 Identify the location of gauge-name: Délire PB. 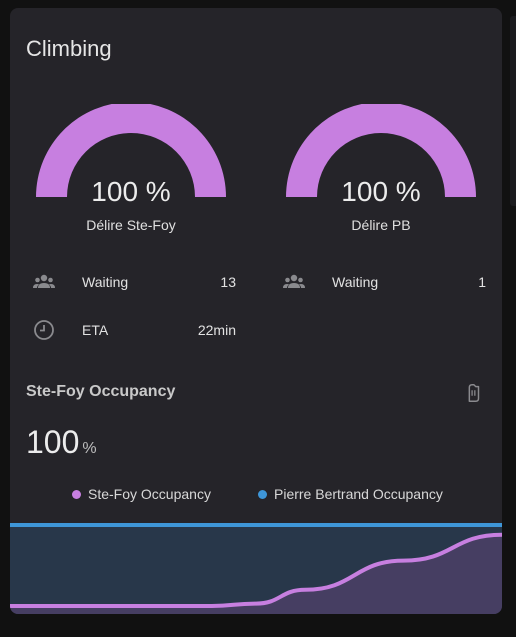
(381, 225).